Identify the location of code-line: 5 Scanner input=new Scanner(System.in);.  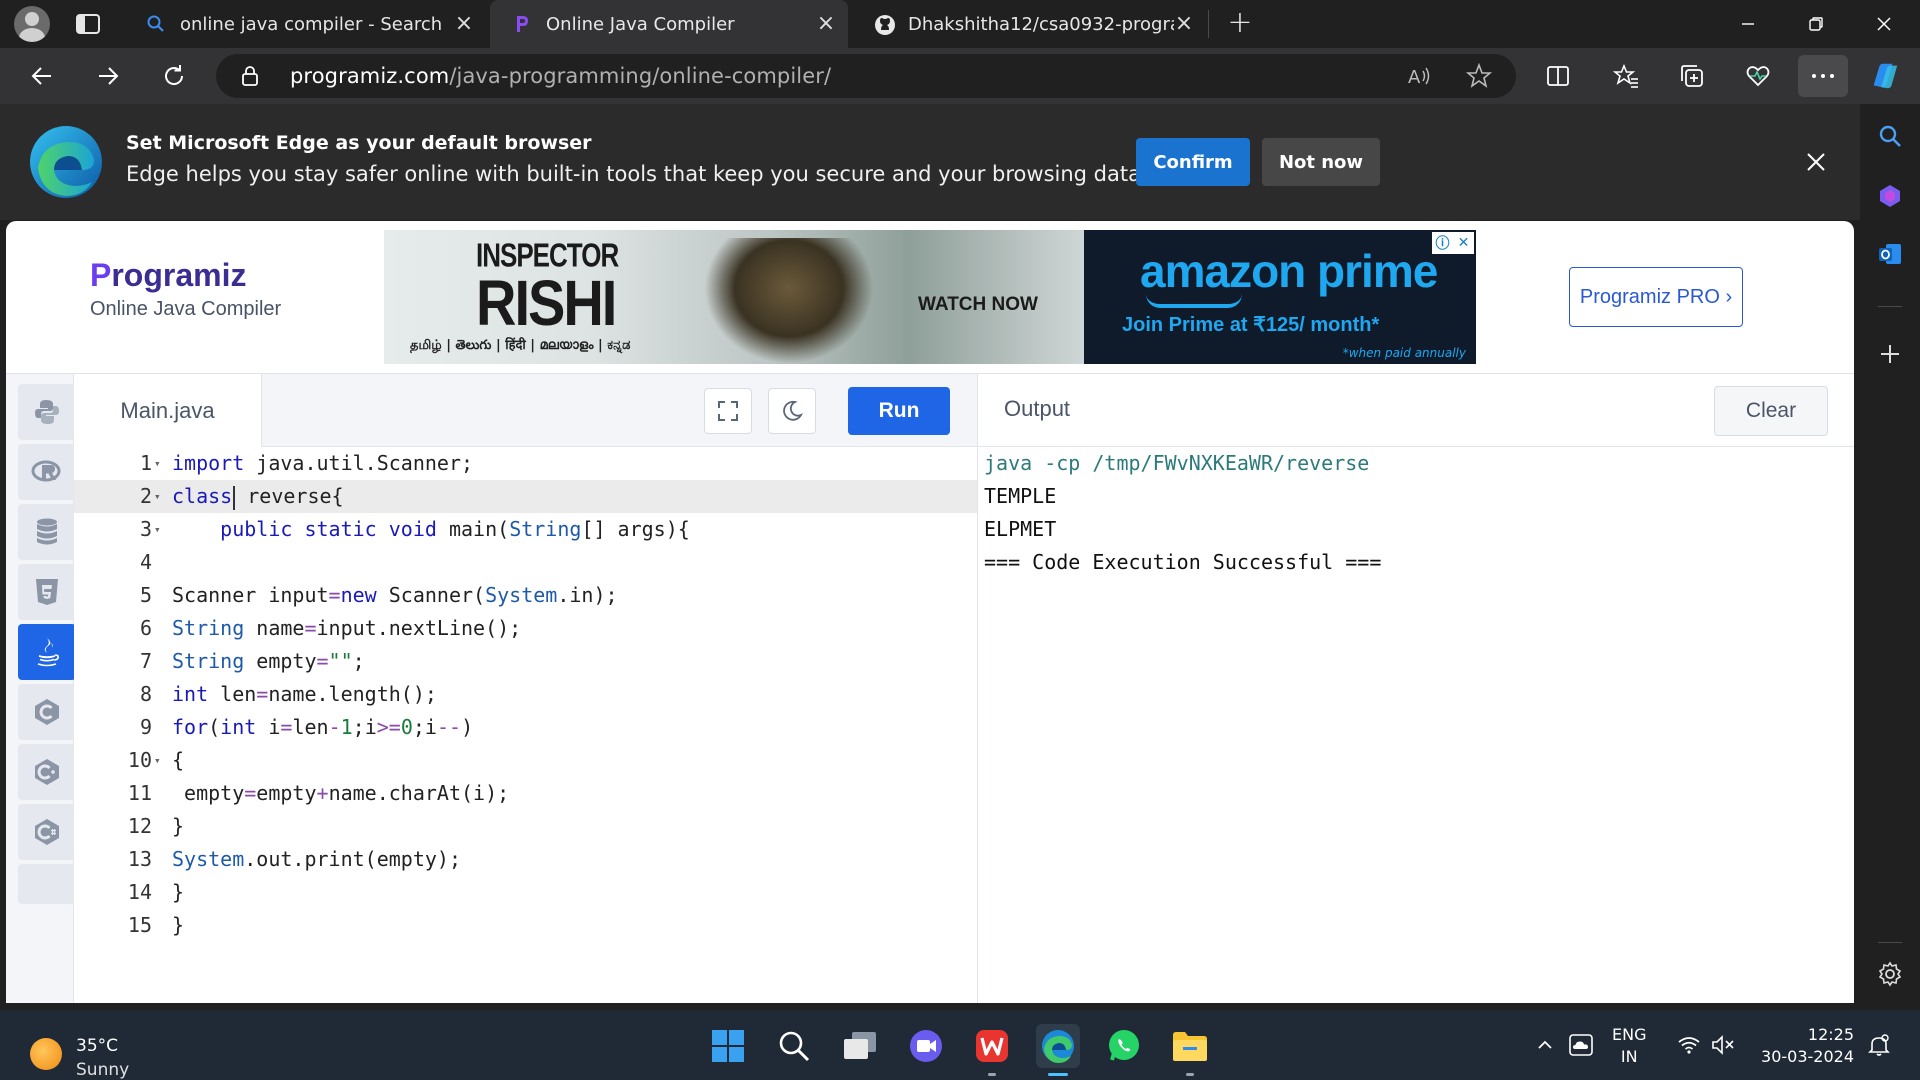
(526, 595).